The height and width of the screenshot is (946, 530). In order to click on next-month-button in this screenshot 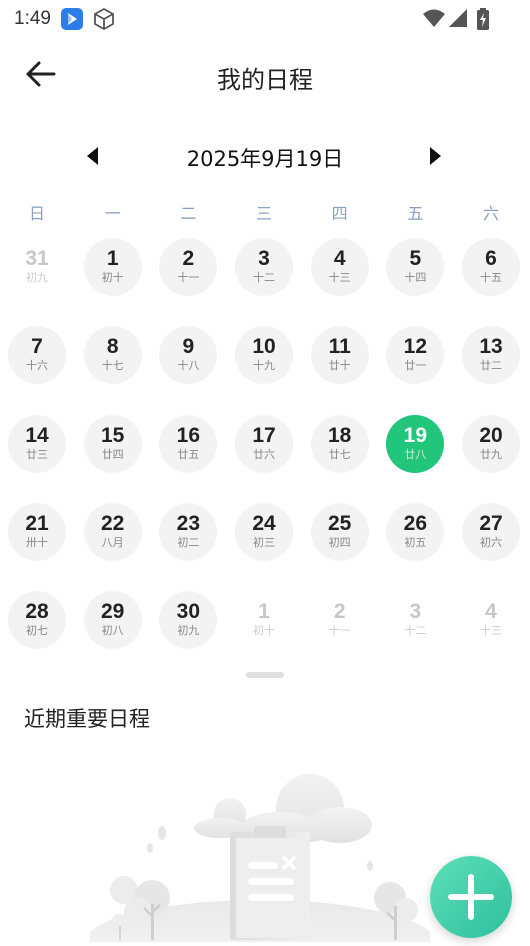, I will do `click(438, 157)`.